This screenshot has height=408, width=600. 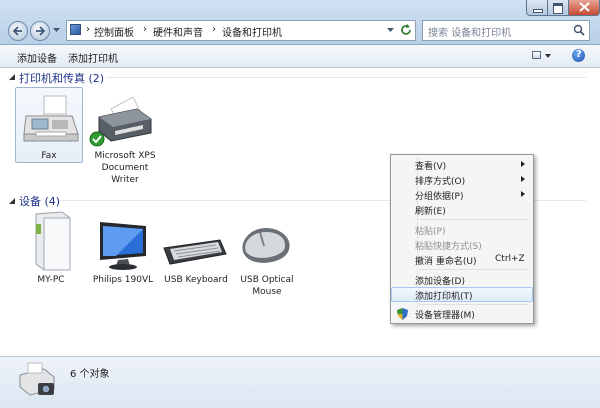 I want to click on menu-item-undo-rename: 撤消 重命名(U) Ctrl+Z, so click(x=462, y=259).